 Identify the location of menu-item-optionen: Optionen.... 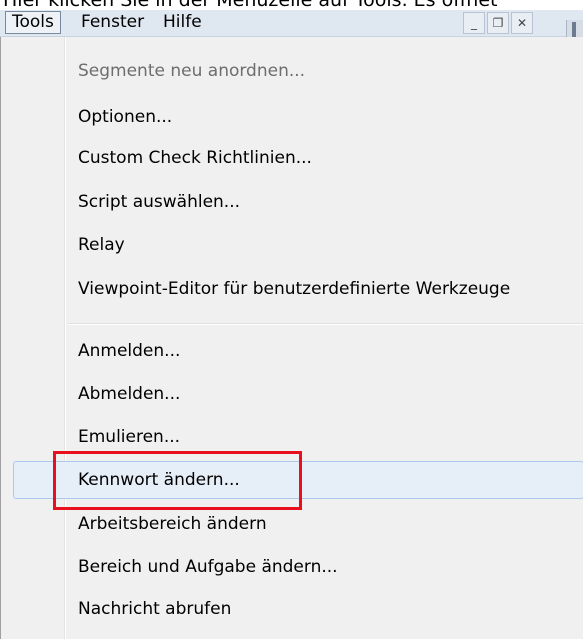
(292, 117).